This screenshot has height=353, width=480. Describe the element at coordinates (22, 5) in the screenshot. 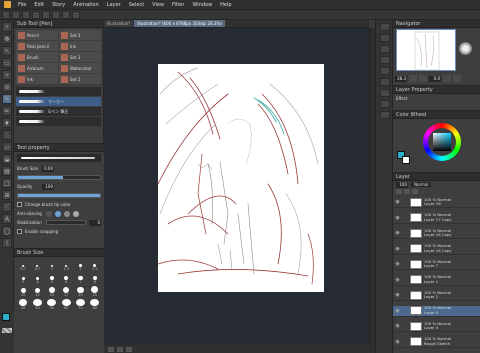

I see `menu-file: File` at that location.